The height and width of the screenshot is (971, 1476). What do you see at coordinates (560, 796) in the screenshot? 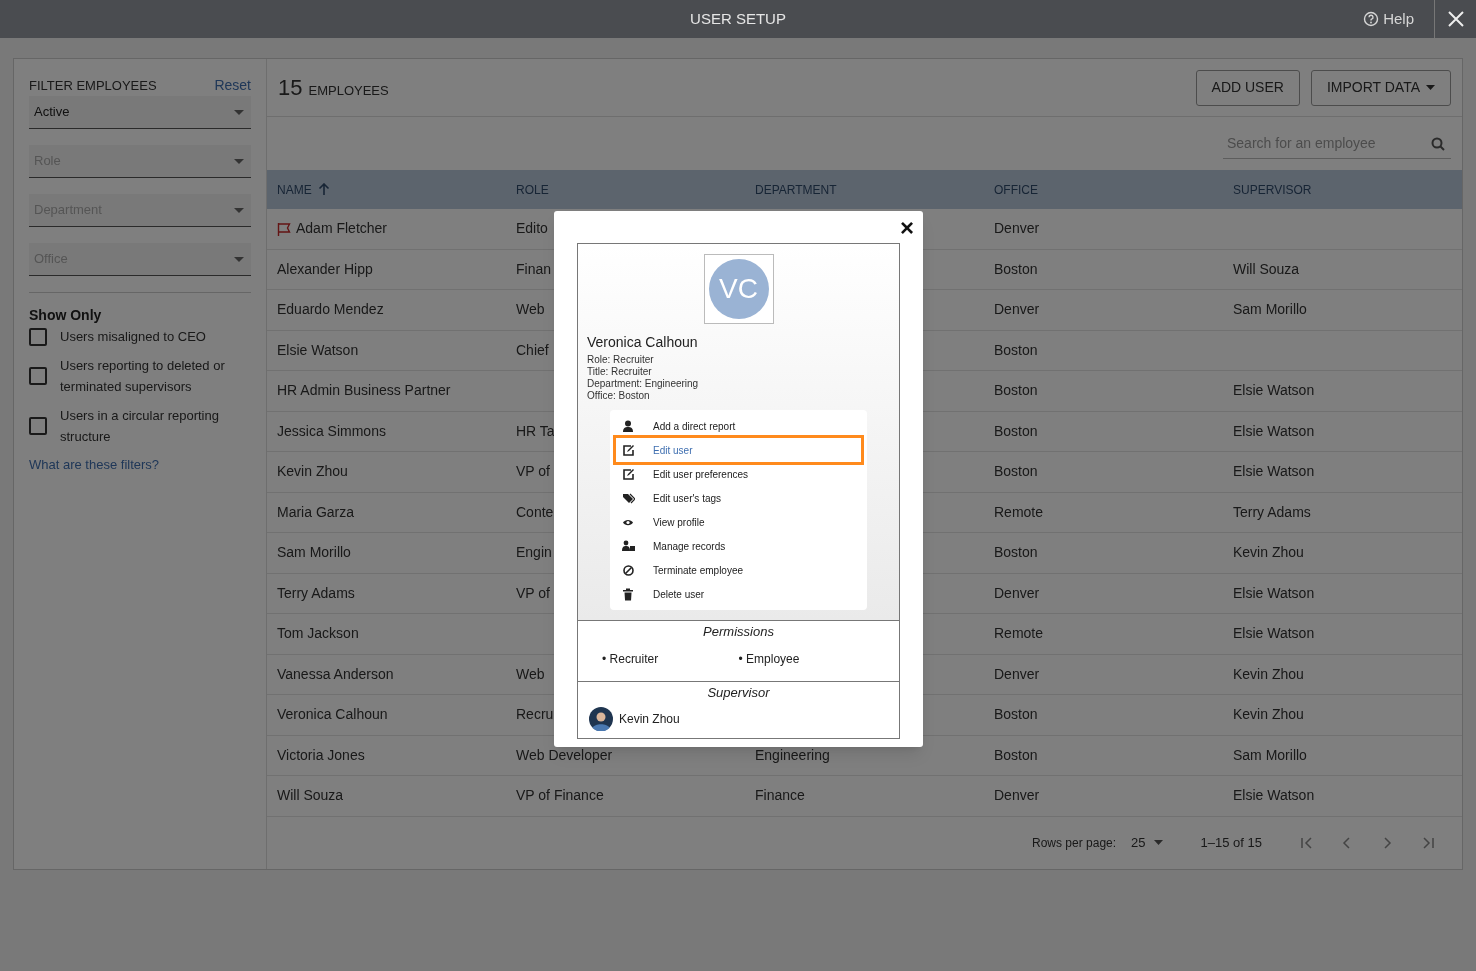
I see `table-cell-text: VP of Finance` at bounding box center [560, 796].